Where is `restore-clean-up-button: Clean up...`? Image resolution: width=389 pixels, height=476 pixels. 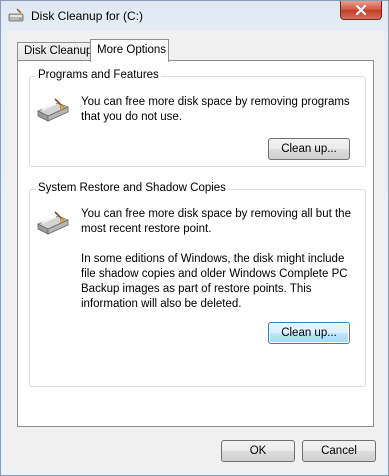
restore-clean-up-button: Clean up... is located at coordinates (309, 333).